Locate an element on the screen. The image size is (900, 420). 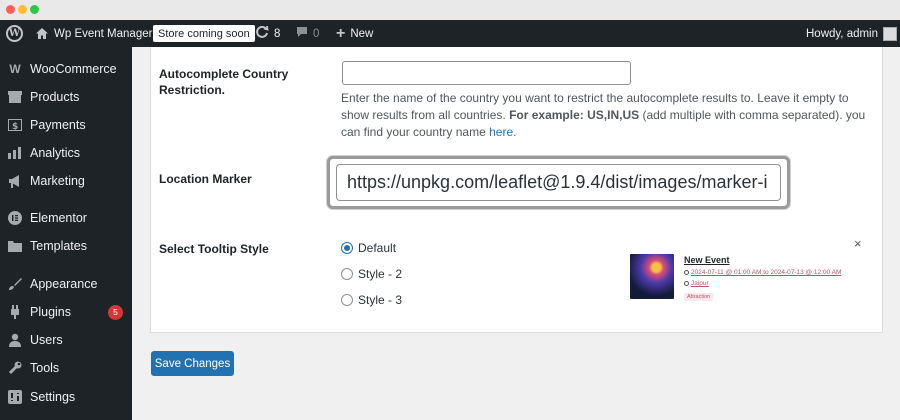
location-marker-label: Location Marker is located at coordinates (205, 179).